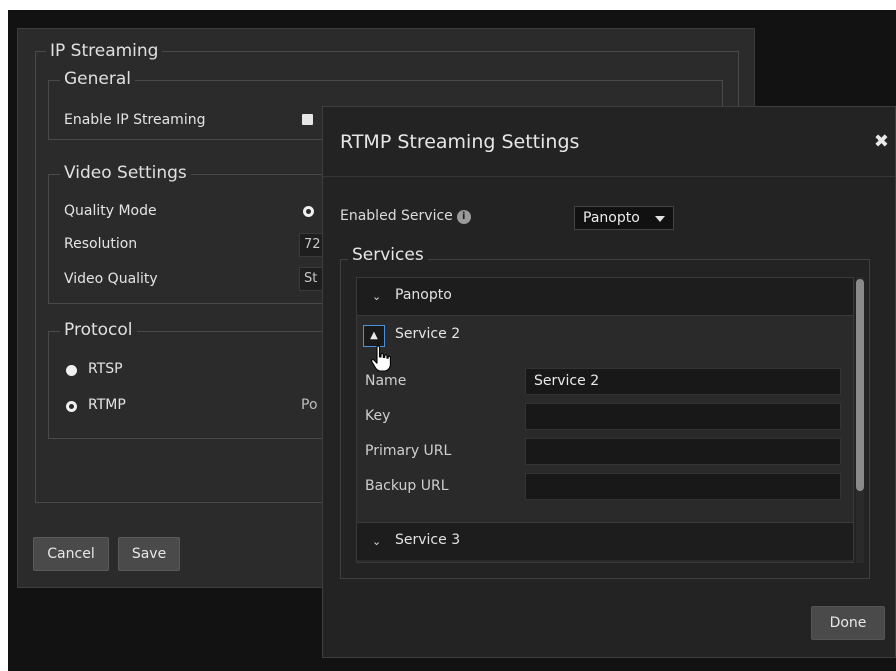 This screenshot has width=896, height=671. Describe the element at coordinates (611, 218) in the screenshot. I see `enabled-service-value: Panopto` at that location.